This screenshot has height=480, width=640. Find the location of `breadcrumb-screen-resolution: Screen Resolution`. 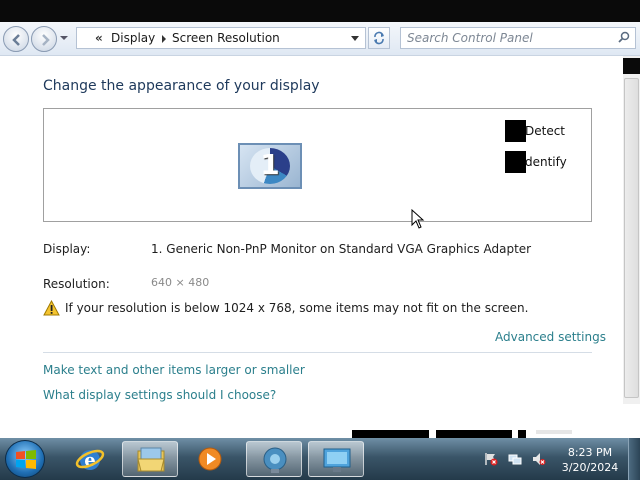

breadcrumb-screen-resolution: Screen Resolution is located at coordinates (226, 38).